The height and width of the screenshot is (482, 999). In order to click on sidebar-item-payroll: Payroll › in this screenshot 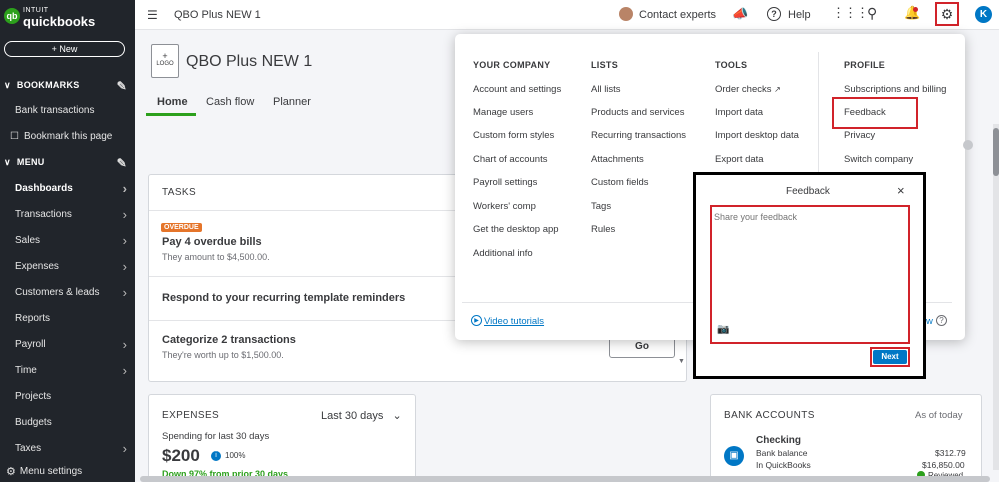, I will do `click(67, 344)`.